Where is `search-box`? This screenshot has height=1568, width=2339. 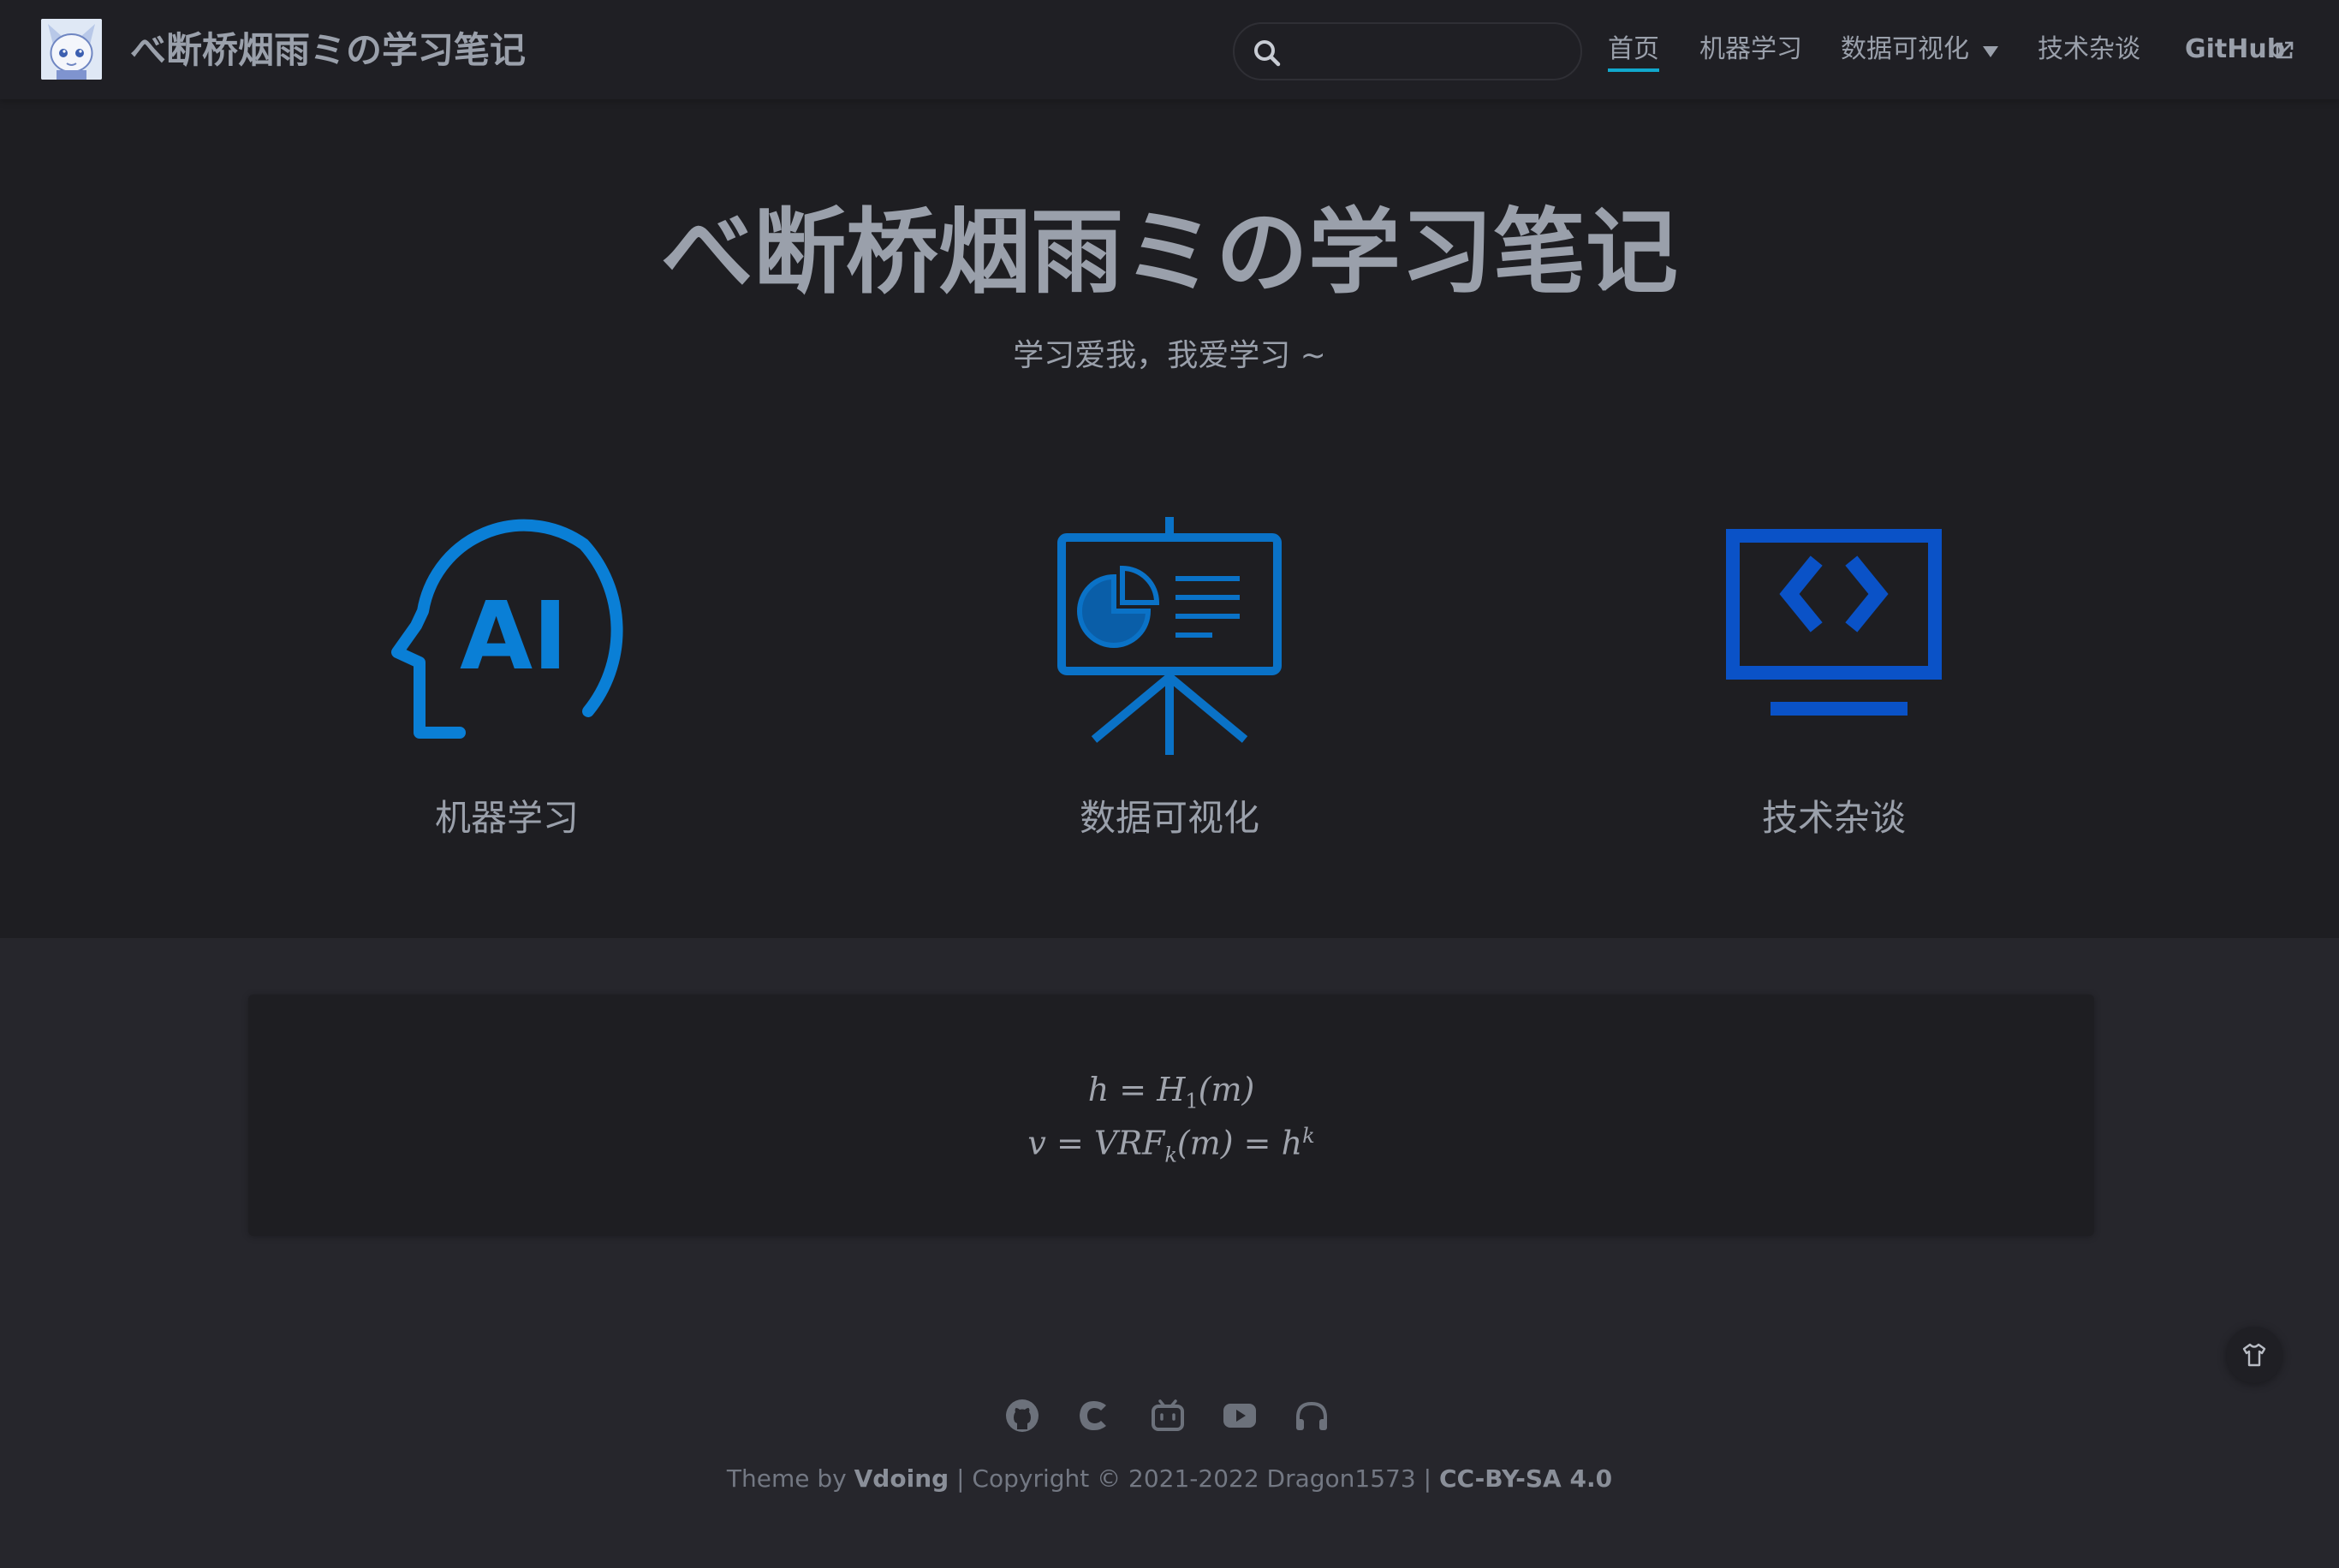 search-box is located at coordinates (1407, 51).